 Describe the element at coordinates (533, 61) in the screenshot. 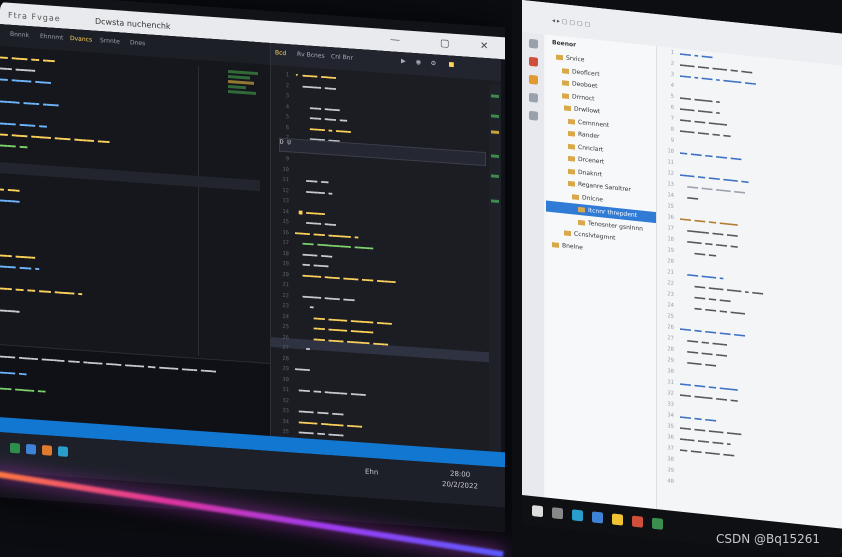

I see `search-icon` at that location.